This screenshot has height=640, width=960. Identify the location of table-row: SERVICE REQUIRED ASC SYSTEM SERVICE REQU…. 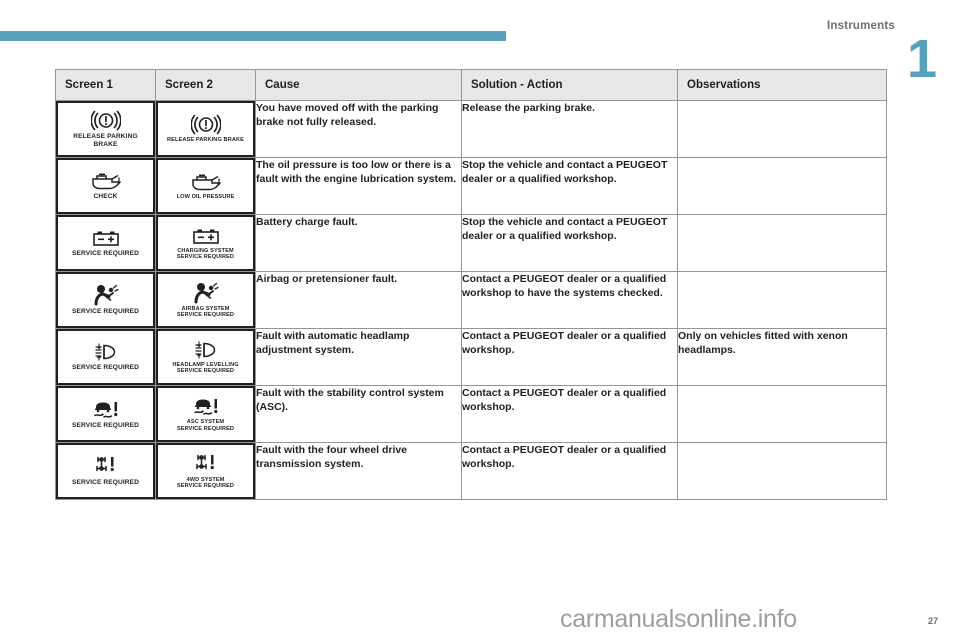
(471, 414).